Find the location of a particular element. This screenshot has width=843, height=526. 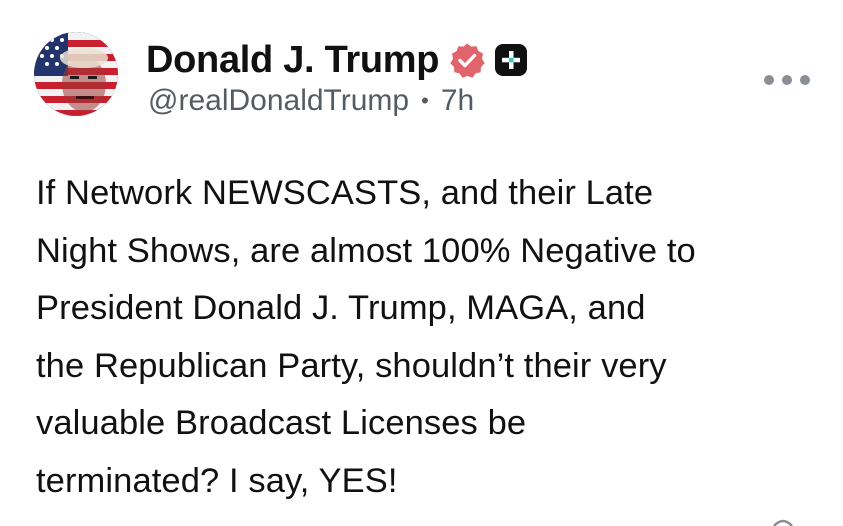

author-meta-row: @realDonaldTrump • 7h is located at coordinates (311, 101).